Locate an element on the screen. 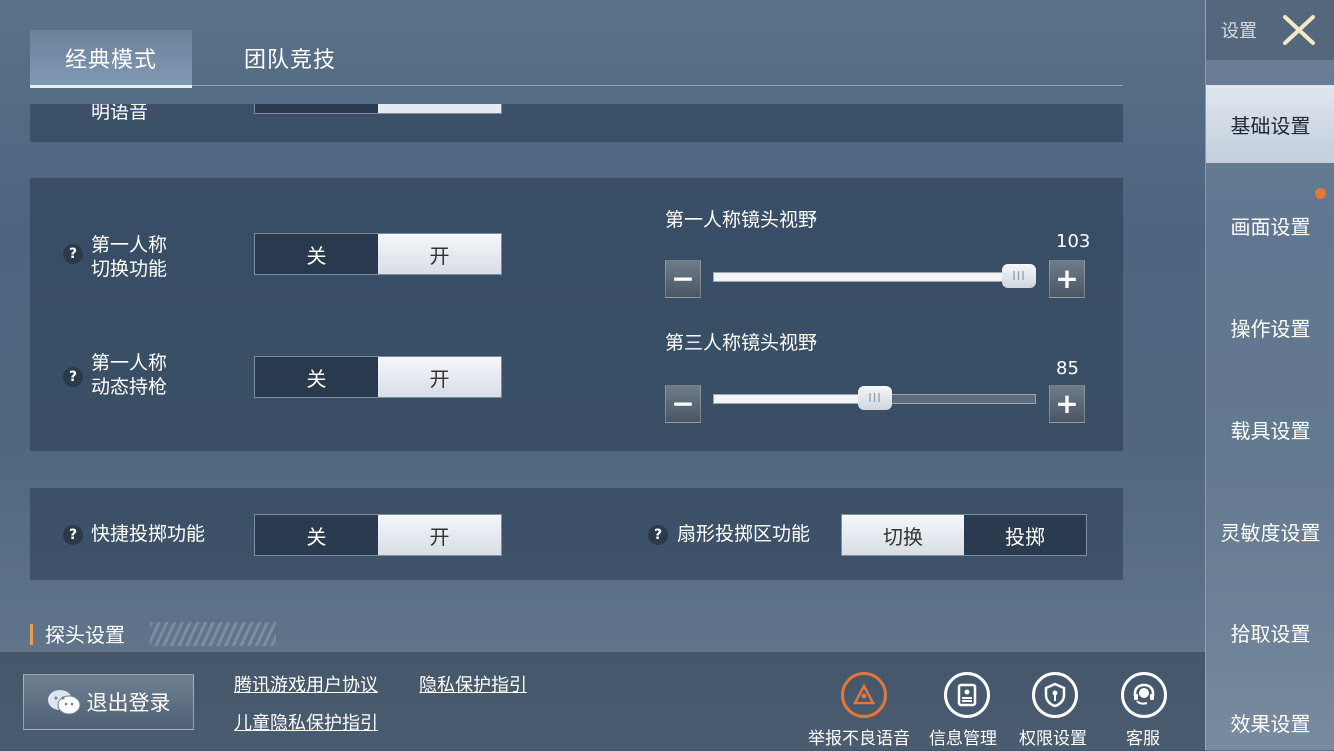 This screenshot has width=1334, height=751. permission-settings-button: 权限设置 is located at coordinates (1056, 710).